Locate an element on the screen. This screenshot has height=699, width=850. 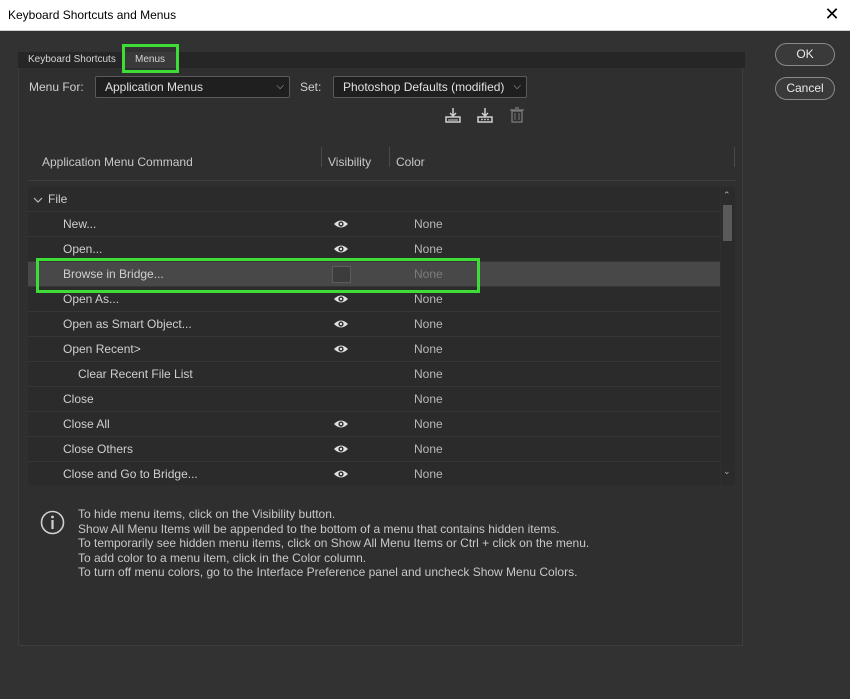
scrollbar: ⌃ ⌄ is located at coordinates (728, 336).